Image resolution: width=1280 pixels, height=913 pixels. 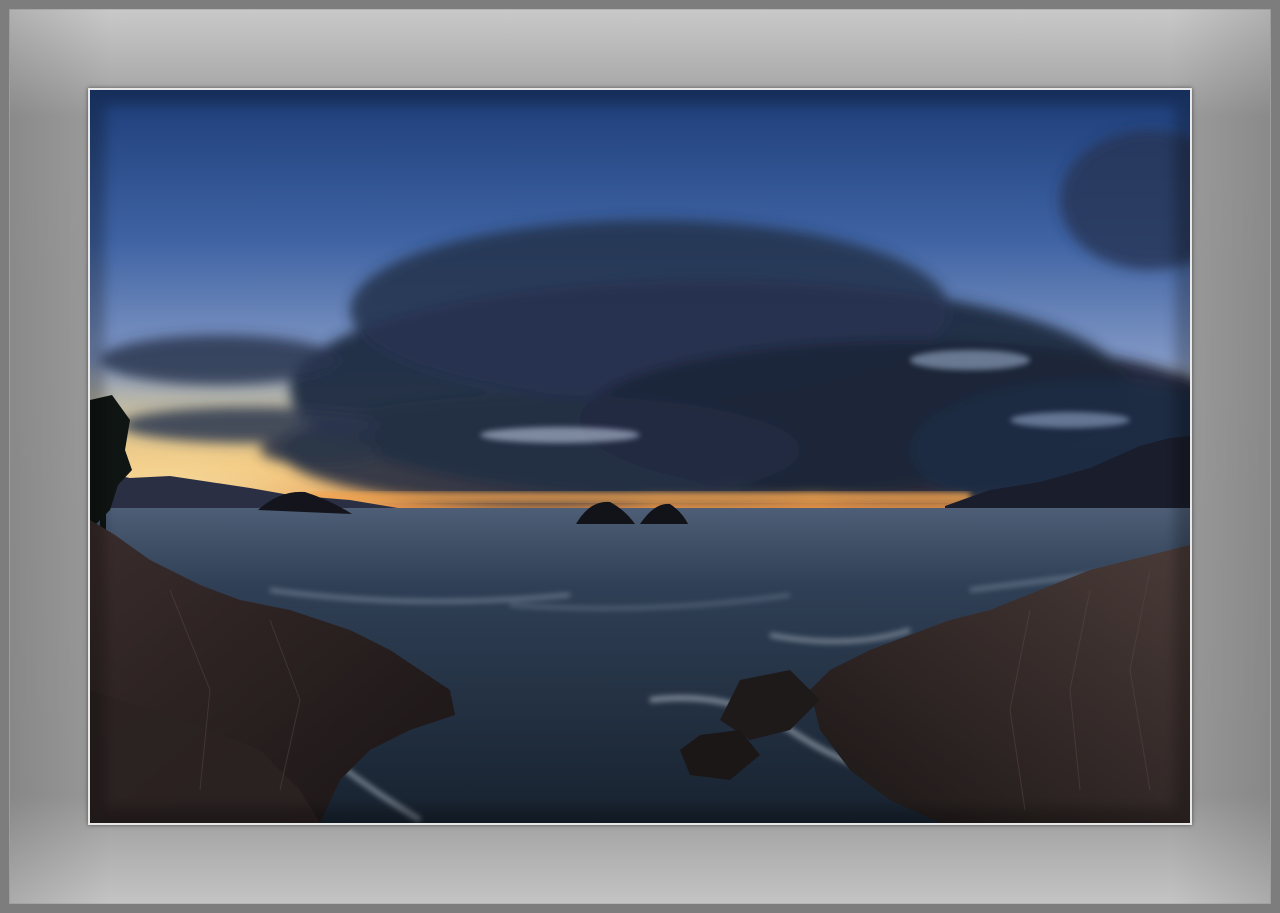 I want to click on horizon-band, so click(x=640, y=497).